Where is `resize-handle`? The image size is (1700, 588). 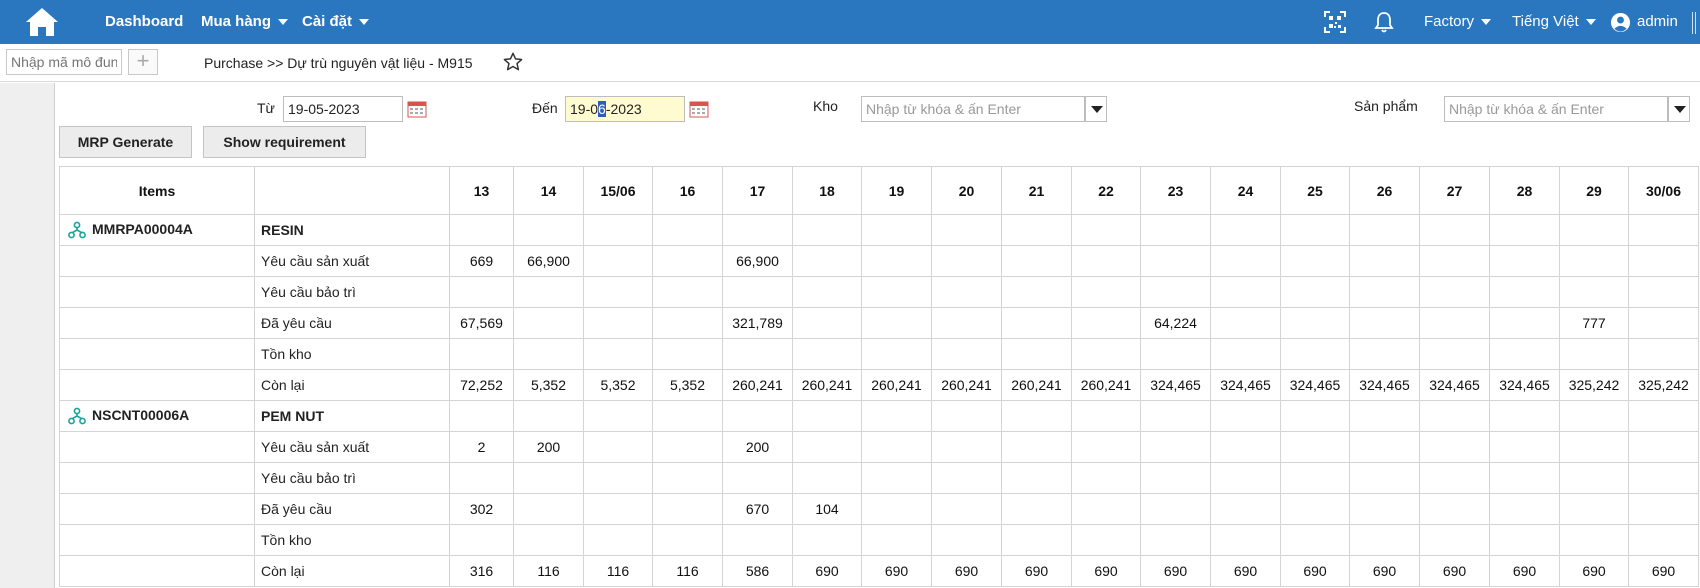 resize-handle is located at coordinates (1694, 23).